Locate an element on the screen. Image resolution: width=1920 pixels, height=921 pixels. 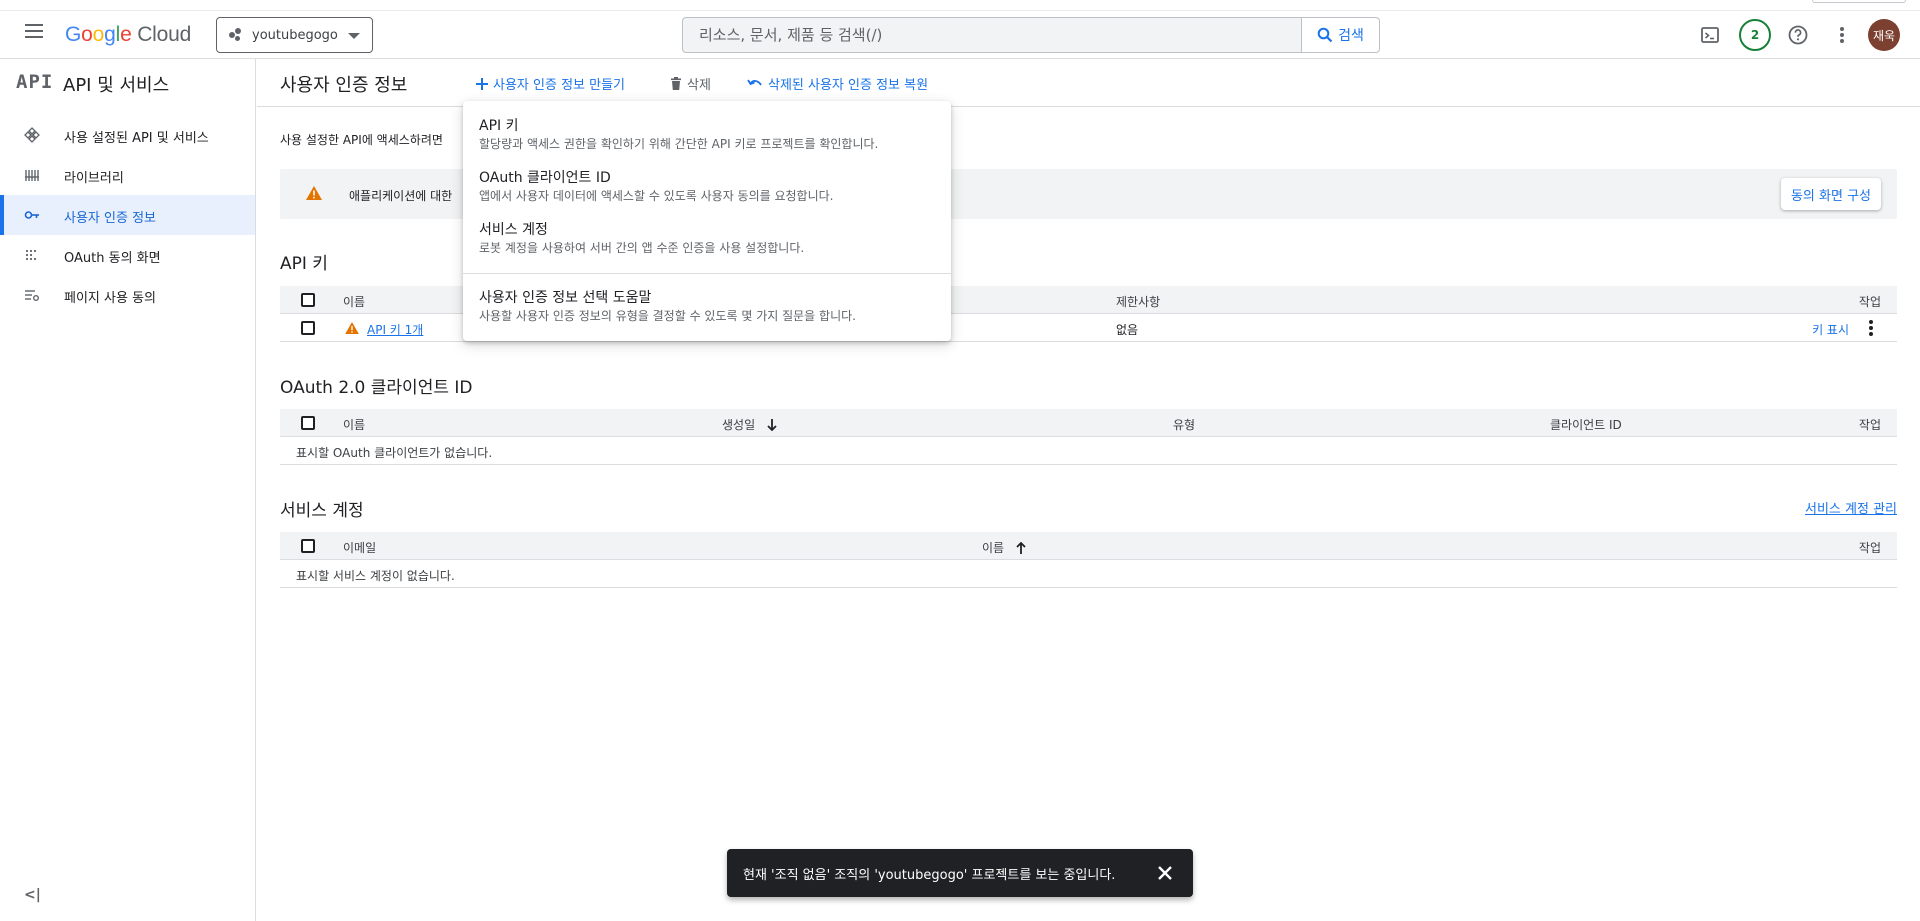
settings-list-icon is located at coordinates (32, 295).